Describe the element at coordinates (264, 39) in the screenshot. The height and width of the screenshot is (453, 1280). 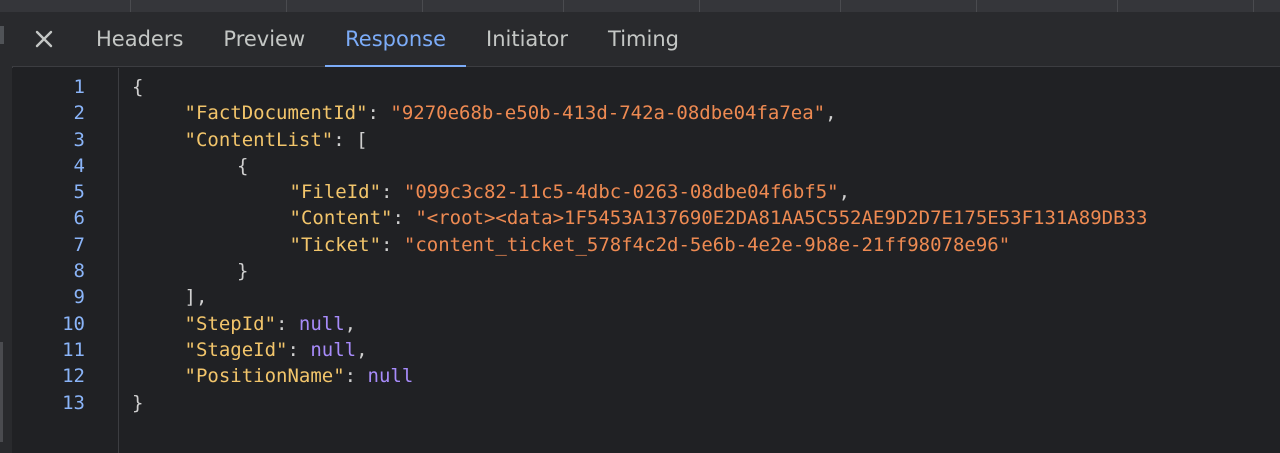
I see `tab-preview: Preview` at that location.